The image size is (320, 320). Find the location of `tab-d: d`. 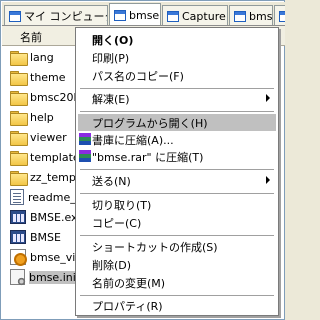

tab-d: d is located at coordinates (279, 15).